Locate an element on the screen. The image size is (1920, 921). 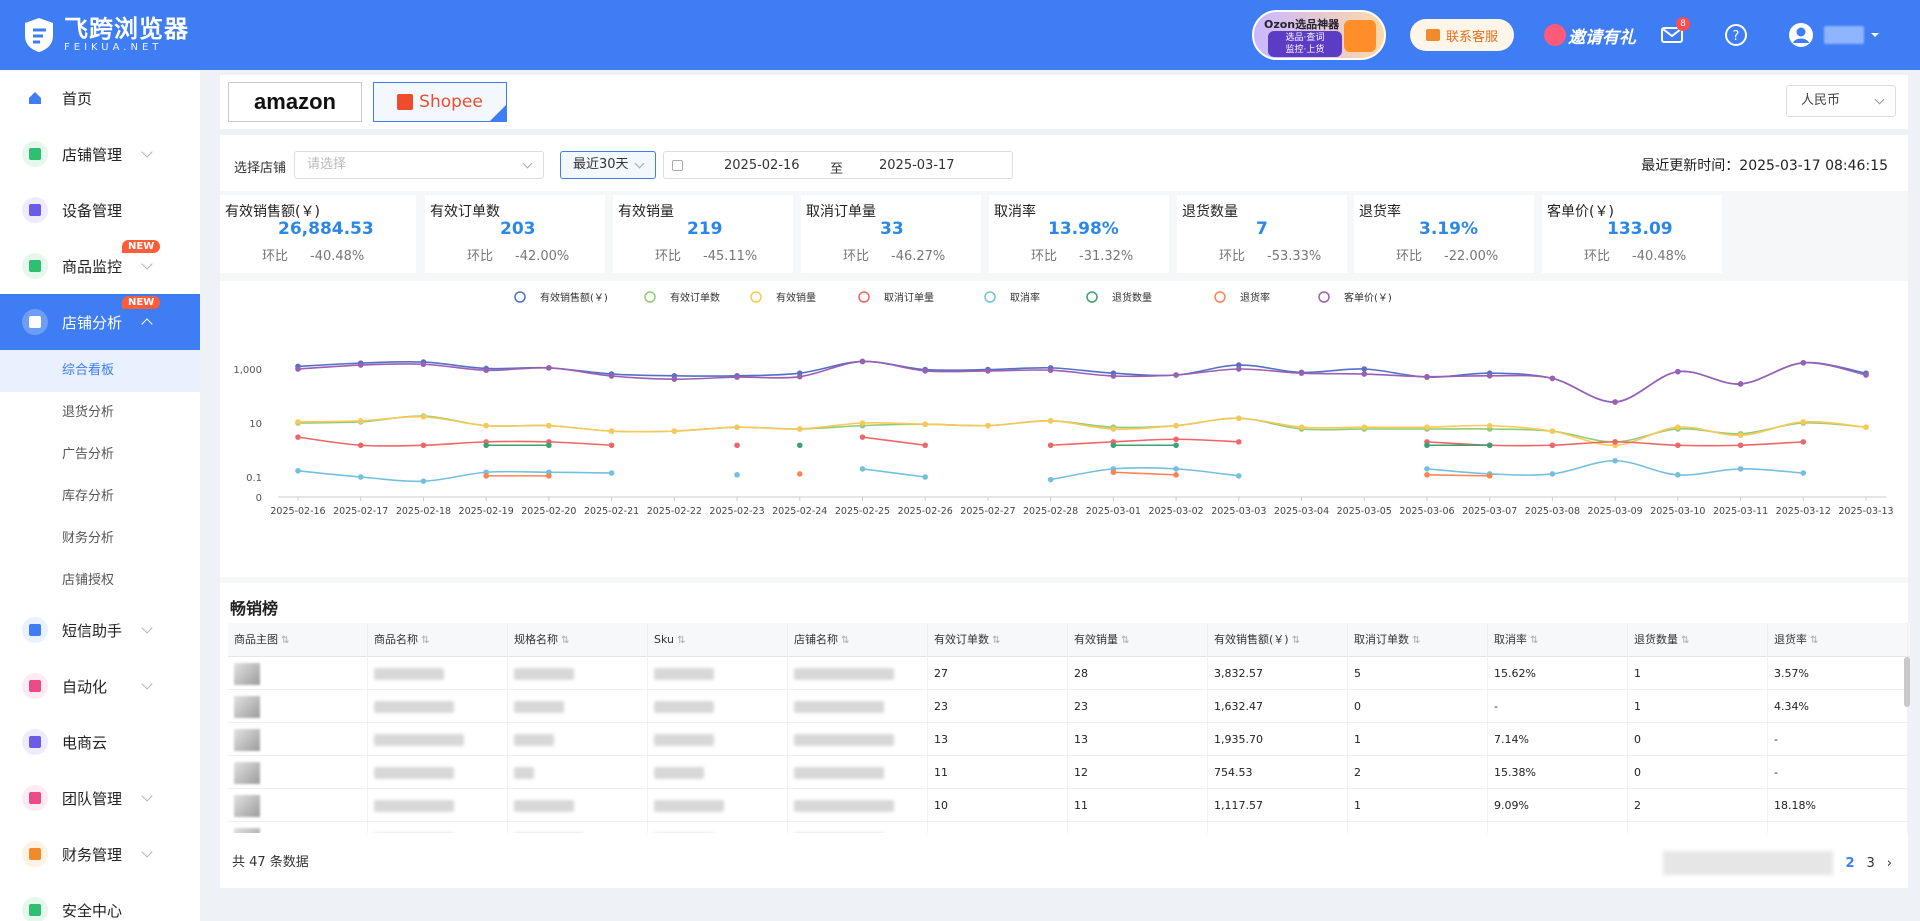
column-header: 商品名称 is located at coordinates (438, 640).